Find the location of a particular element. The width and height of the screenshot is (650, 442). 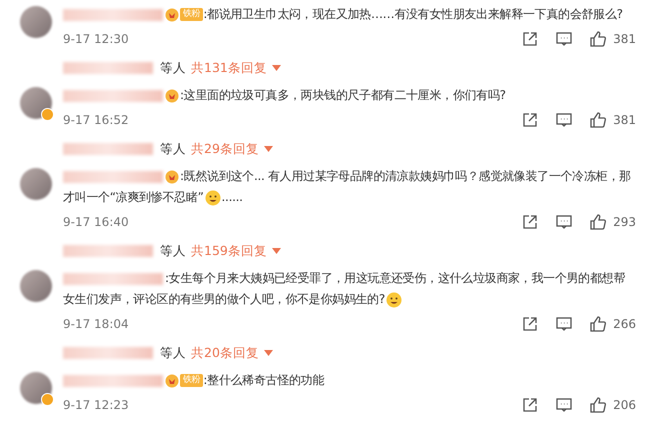

like-count: 266 is located at coordinates (624, 324).